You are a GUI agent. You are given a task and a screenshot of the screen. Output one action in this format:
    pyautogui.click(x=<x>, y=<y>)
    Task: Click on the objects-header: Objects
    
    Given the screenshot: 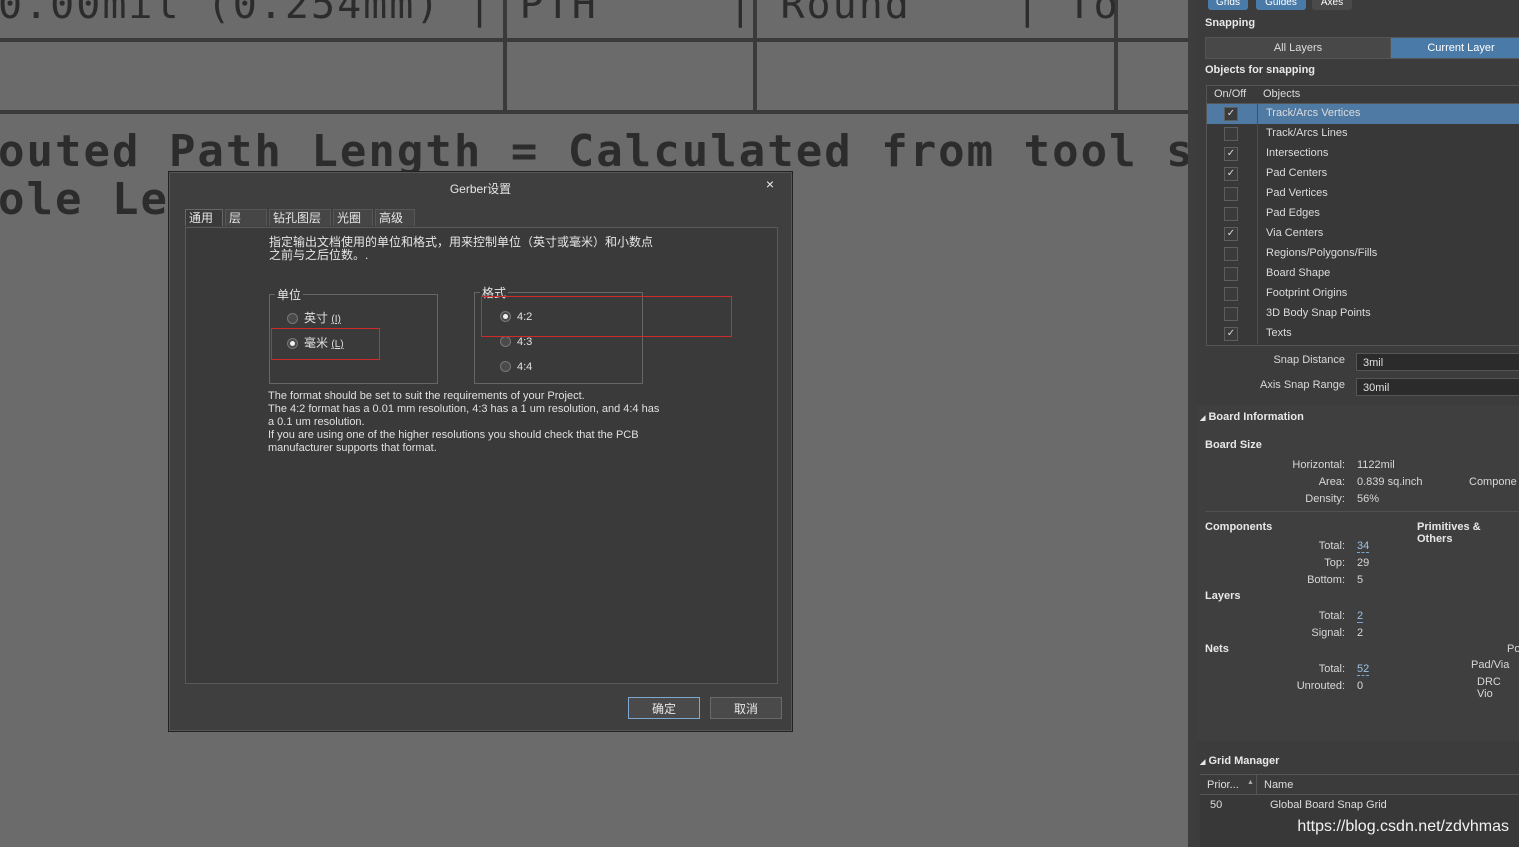 What is the action you would take?
    pyautogui.click(x=1281, y=94)
    